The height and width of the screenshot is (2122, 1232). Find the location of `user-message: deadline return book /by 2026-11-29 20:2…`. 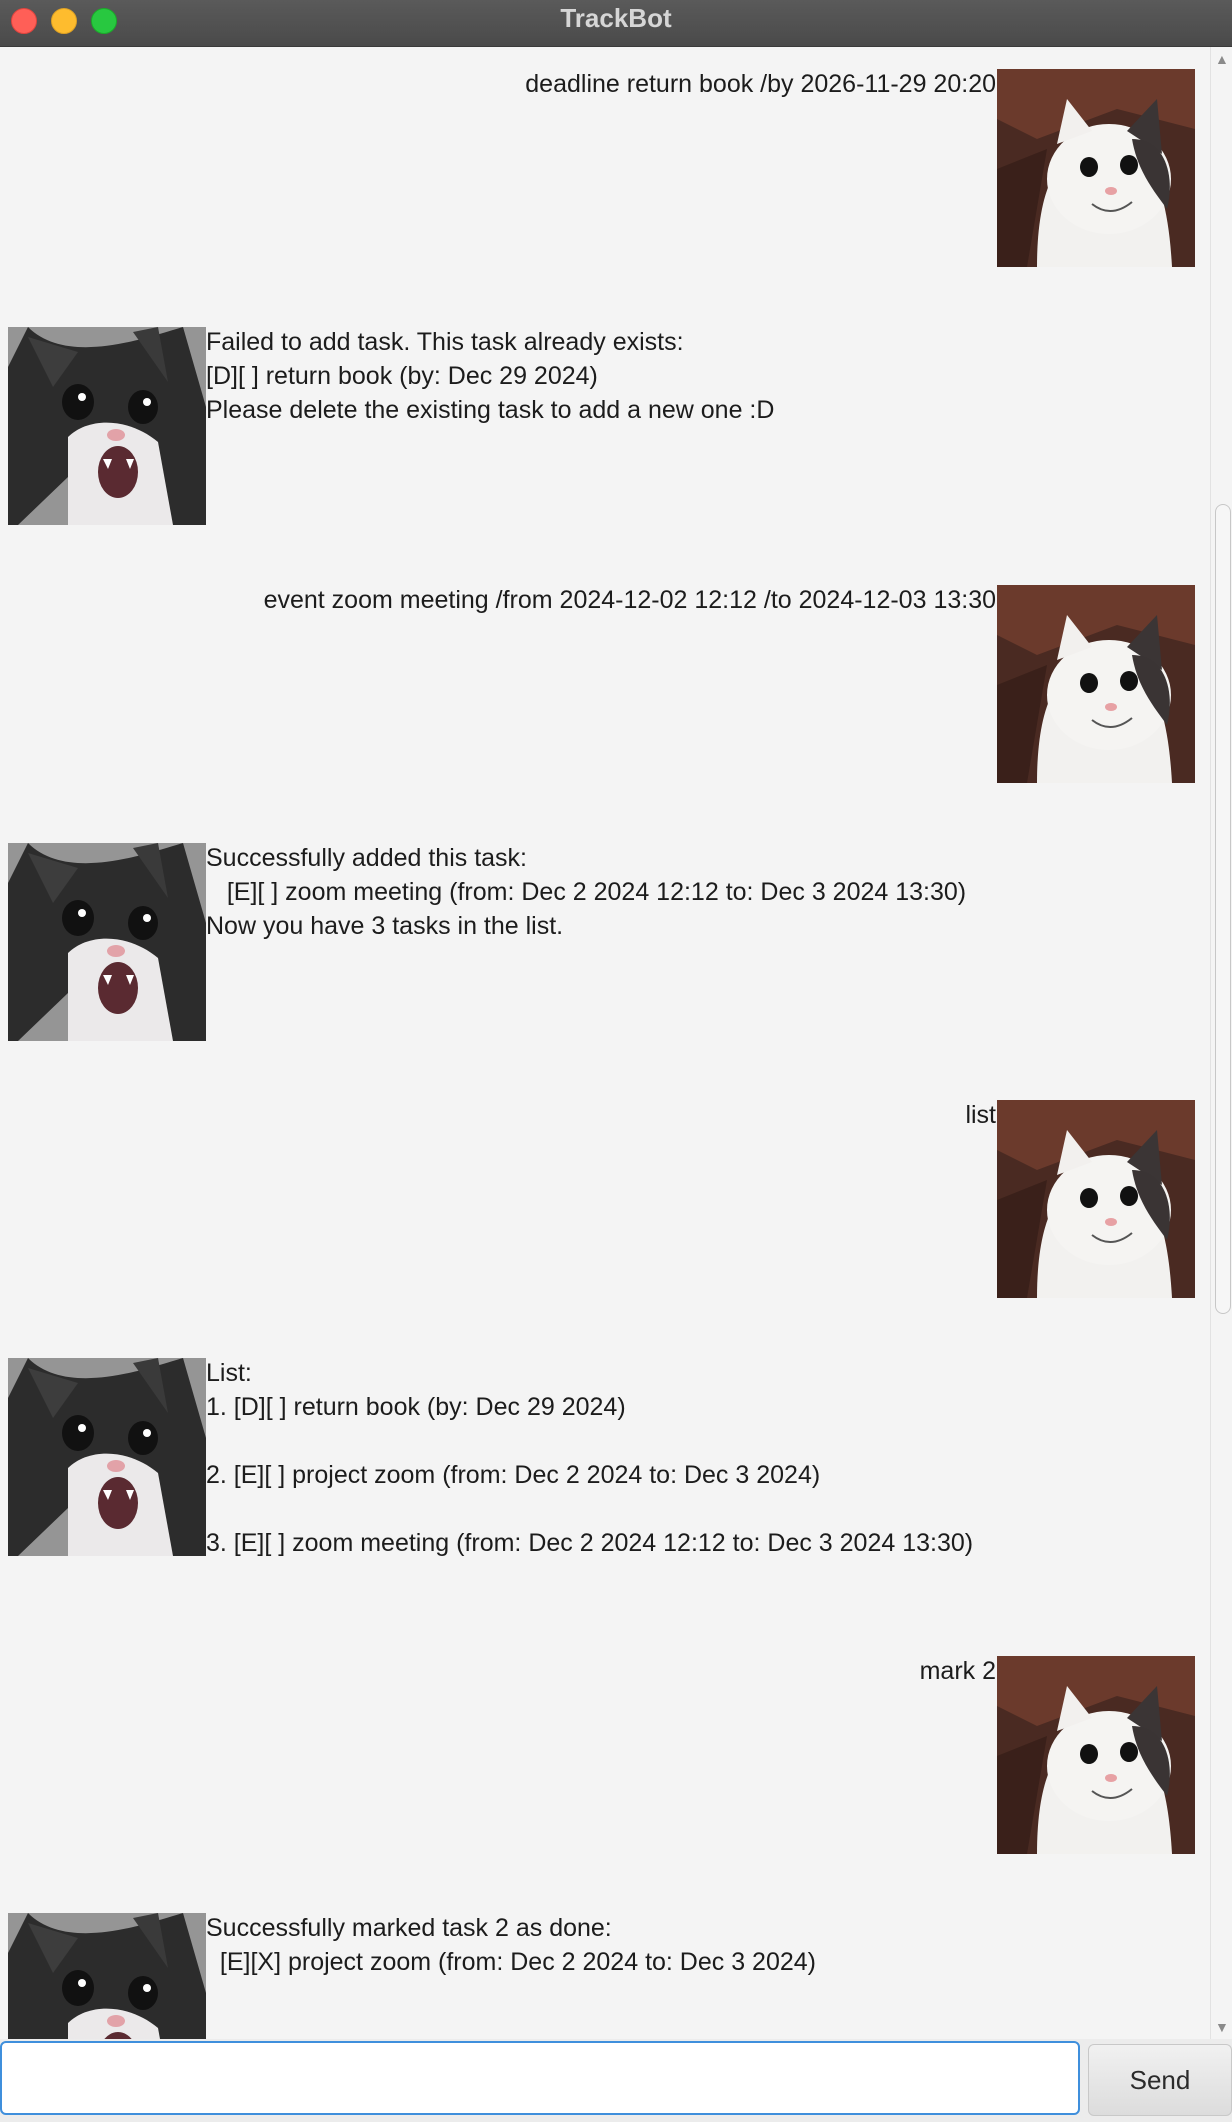

user-message: deadline return book /by 2026-11-29 20:2… is located at coordinates (605, 176).